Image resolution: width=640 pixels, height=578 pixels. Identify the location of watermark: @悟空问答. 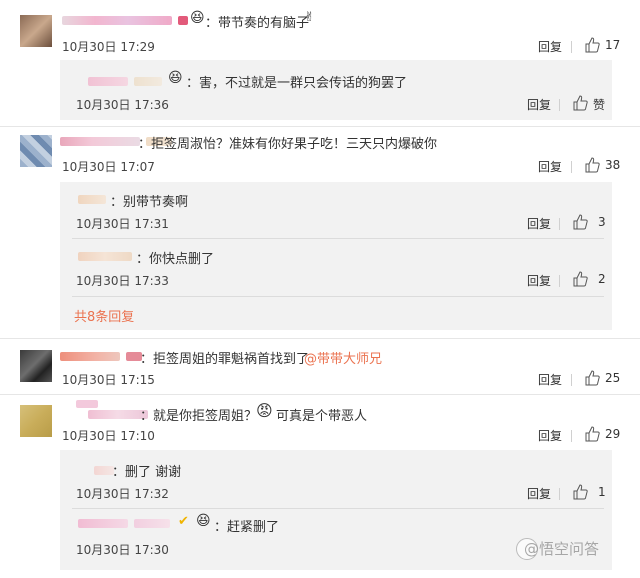
(562, 549).